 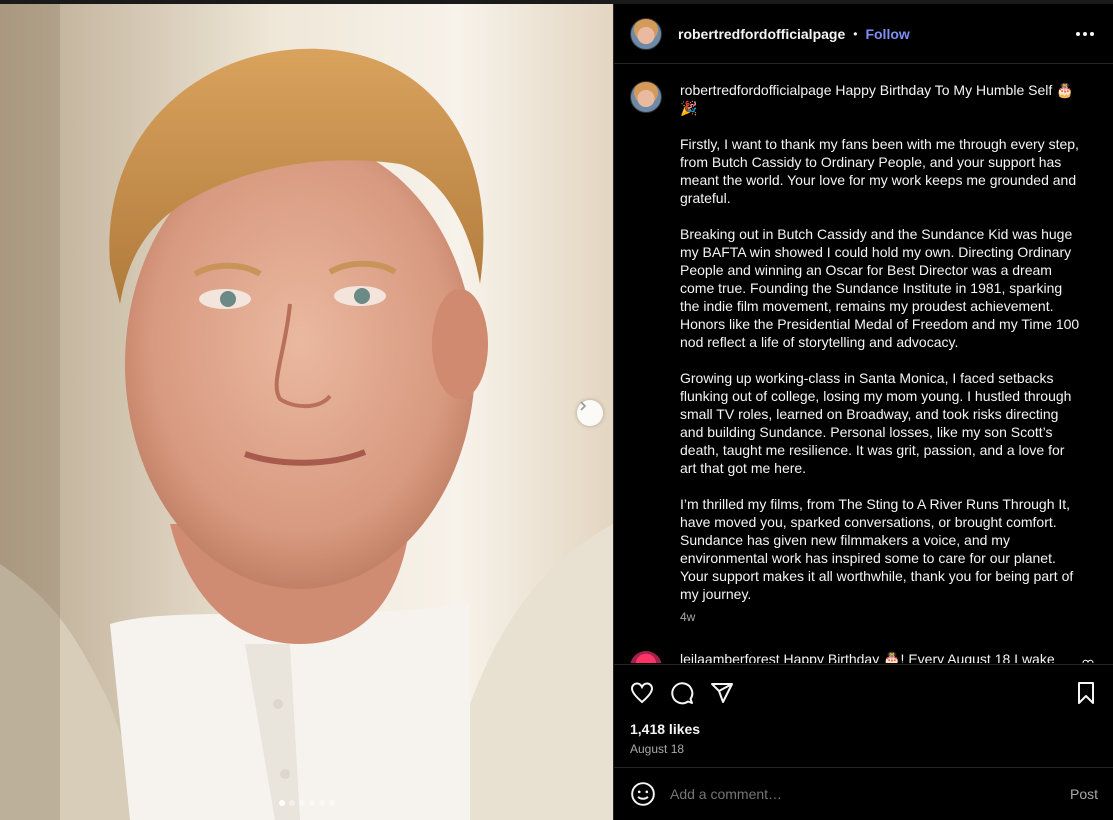 I want to click on comment-body: Happy Birthday 🎂! Every August 18 I wake, so click(x=919, y=657).